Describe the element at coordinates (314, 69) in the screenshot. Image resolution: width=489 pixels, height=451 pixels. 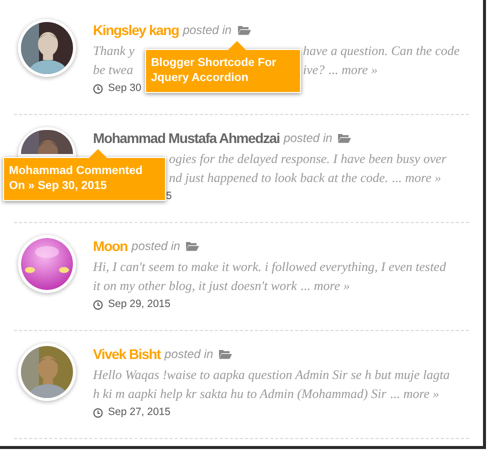
I see `comment-text: ive?` at that location.